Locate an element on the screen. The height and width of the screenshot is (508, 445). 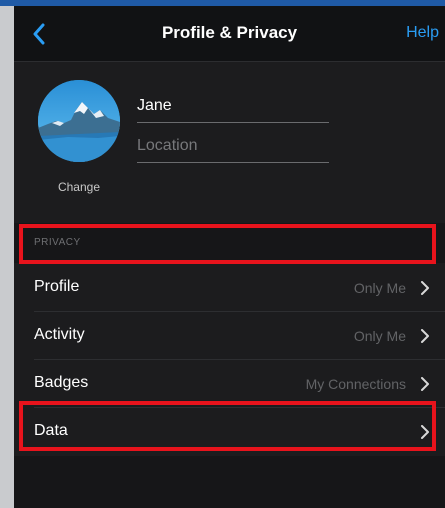
change-photo-link: Change is located at coordinates (79, 187).